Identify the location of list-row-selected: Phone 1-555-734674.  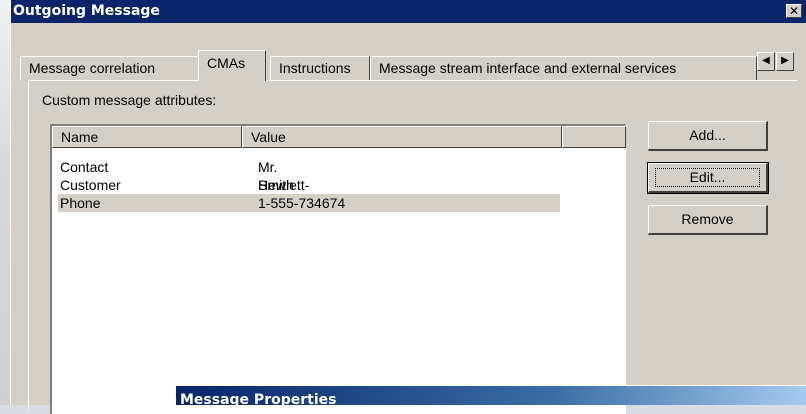
(309, 203).